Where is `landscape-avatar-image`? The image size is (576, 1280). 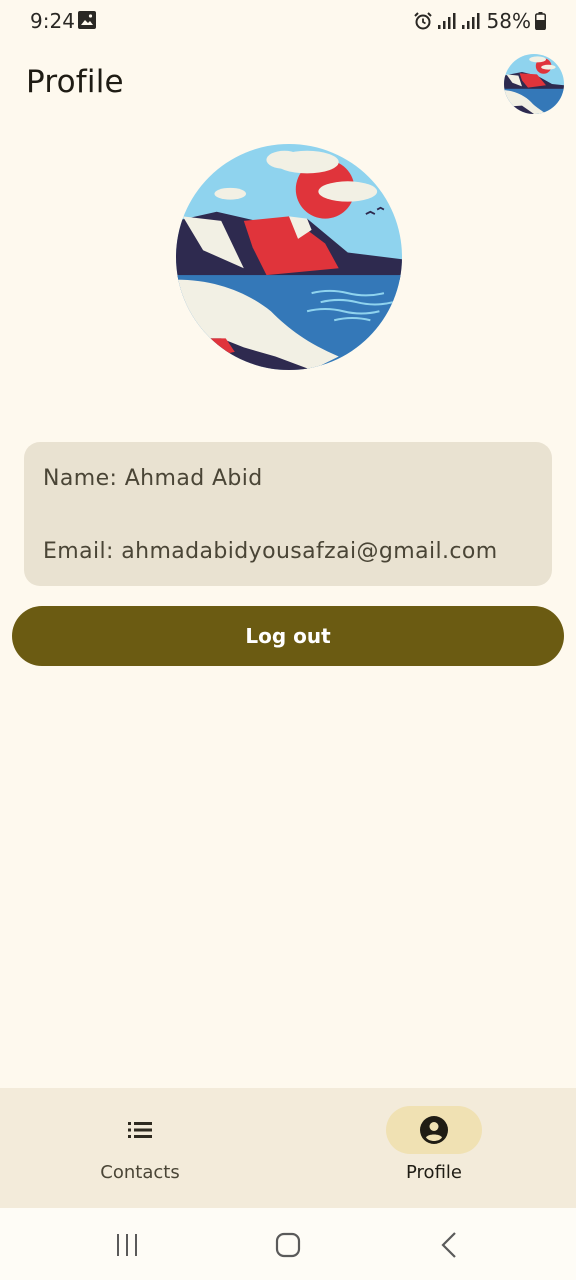
landscape-avatar-image is located at coordinates (534, 84).